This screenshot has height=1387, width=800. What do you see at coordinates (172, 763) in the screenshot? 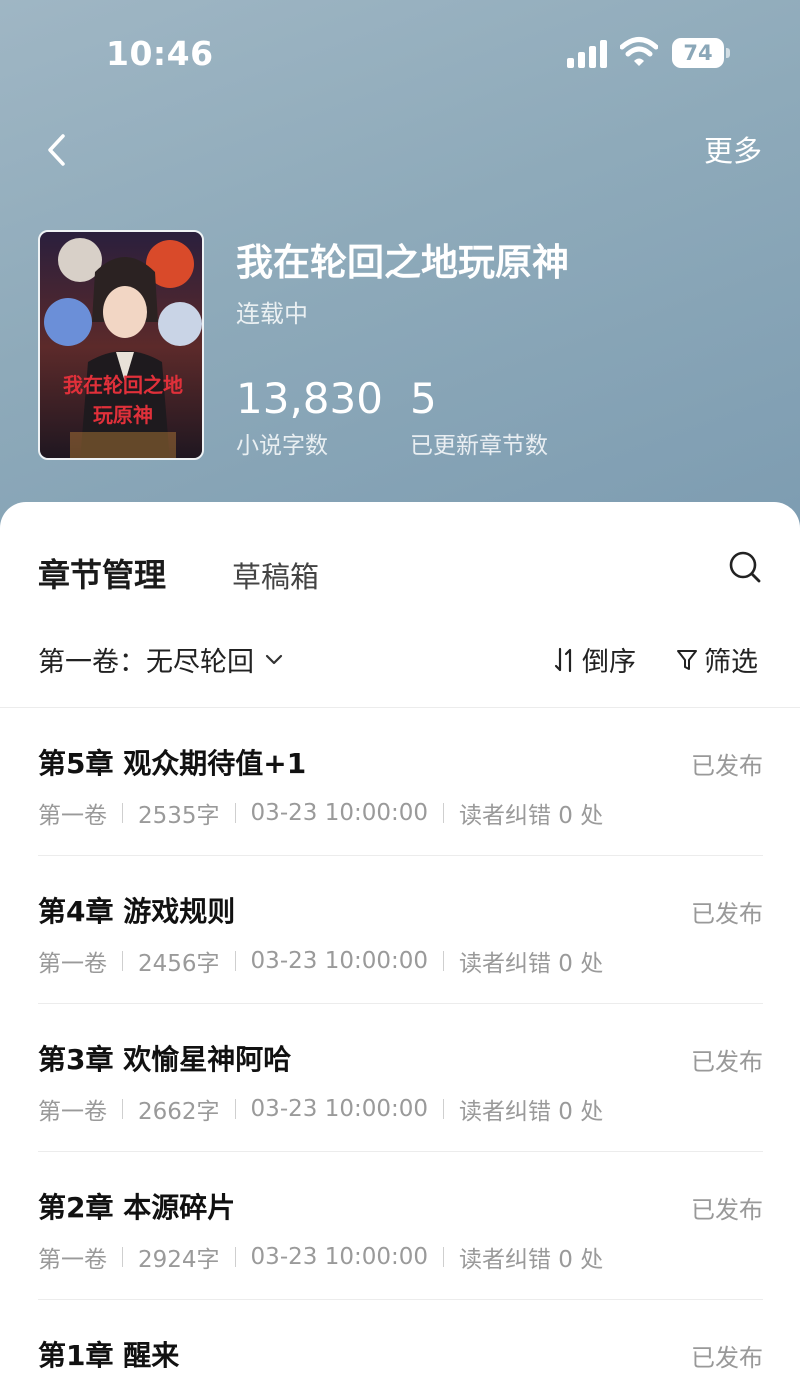
I see `chapter-title: 第5章 观众期待值+1` at bounding box center [172, 763].